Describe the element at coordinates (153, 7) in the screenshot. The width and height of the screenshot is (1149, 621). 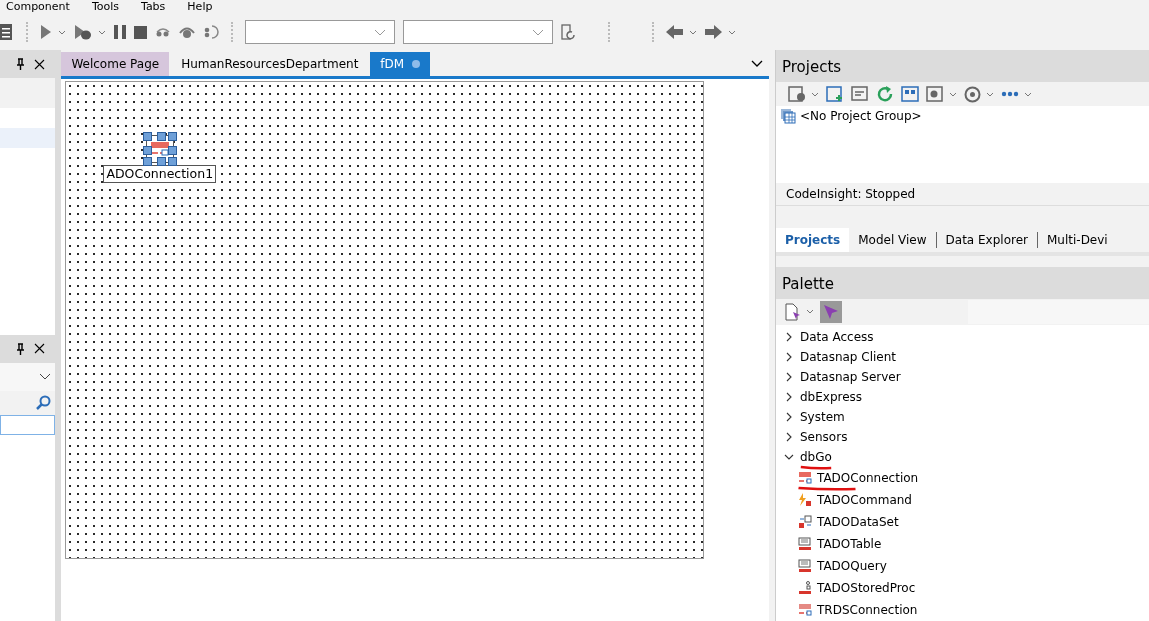
I see `menu-item: Tabs` at that location.